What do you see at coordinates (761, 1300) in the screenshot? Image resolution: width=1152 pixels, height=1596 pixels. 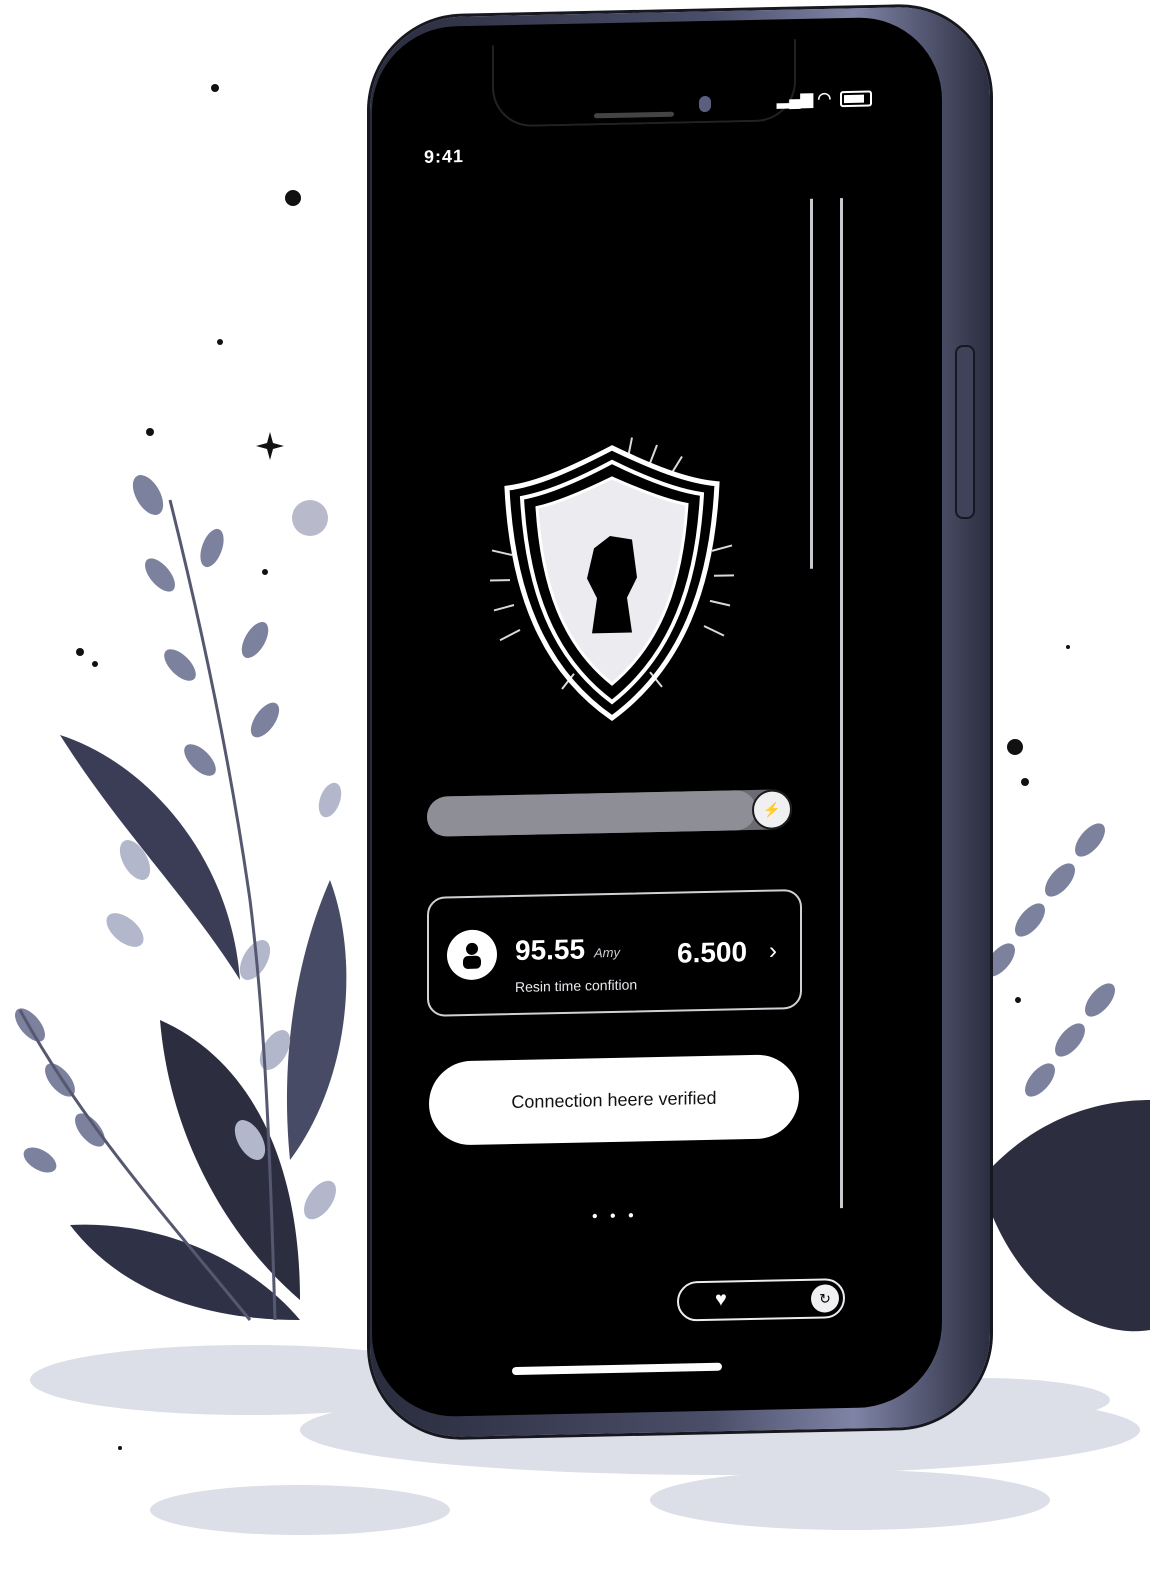 I see `bottom-toggle: ♥ ↻` at bounding box center [761, 1300].